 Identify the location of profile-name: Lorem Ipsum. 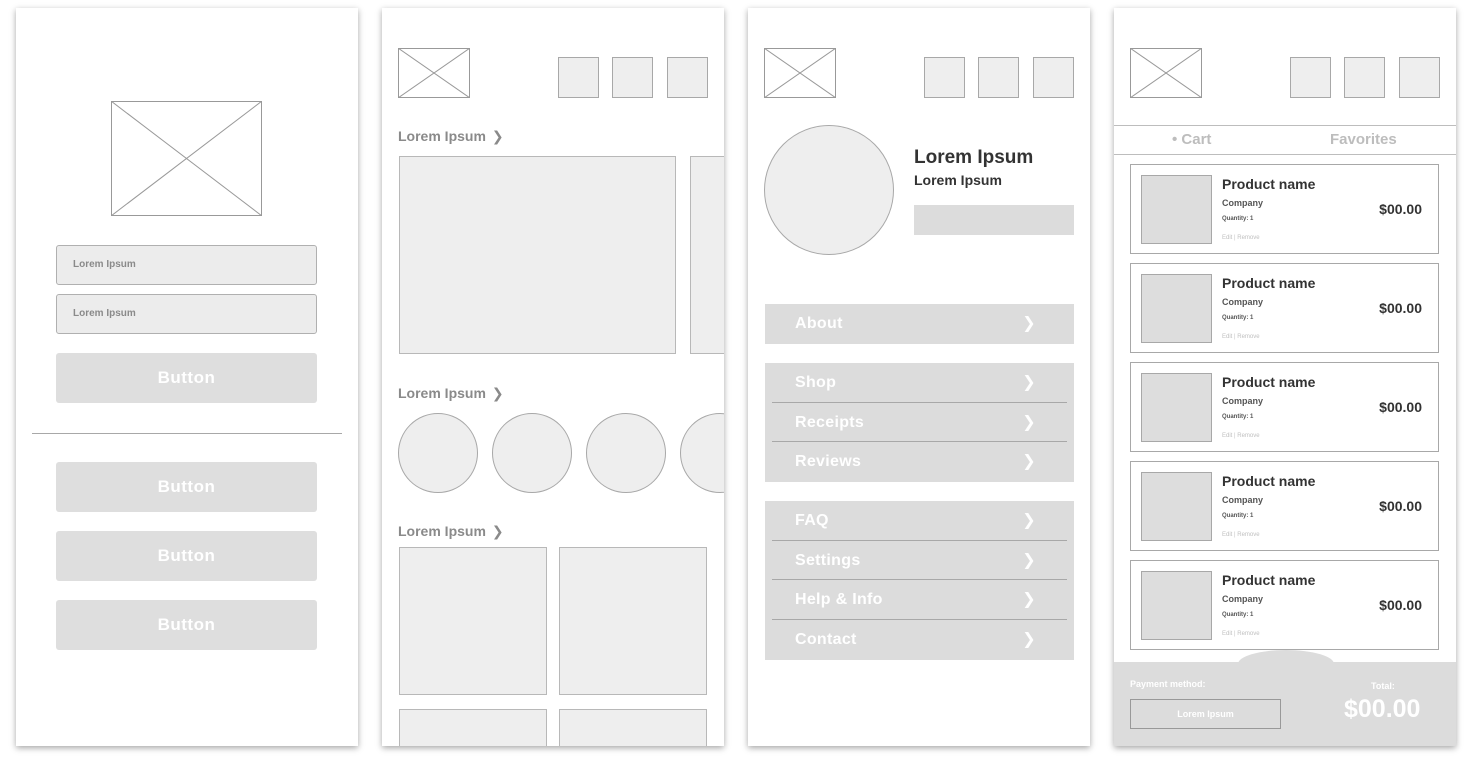
(974, 157).